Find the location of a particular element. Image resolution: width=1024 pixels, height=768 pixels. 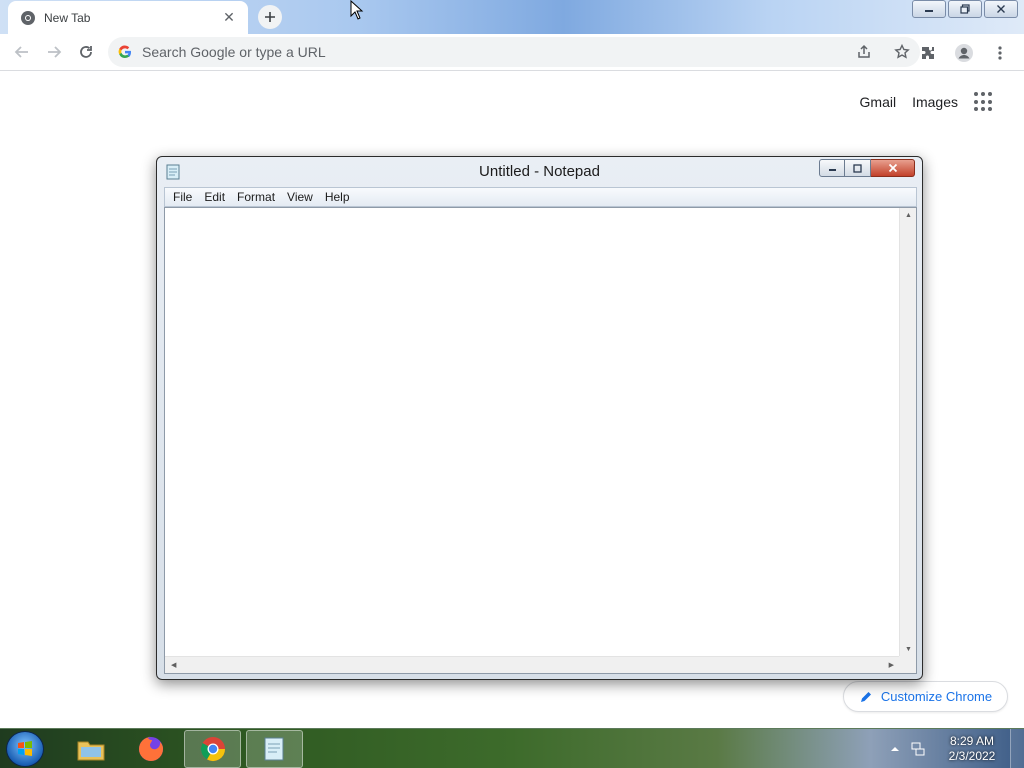

show-hidden-icons-icon is located at coordinates (895, 749).